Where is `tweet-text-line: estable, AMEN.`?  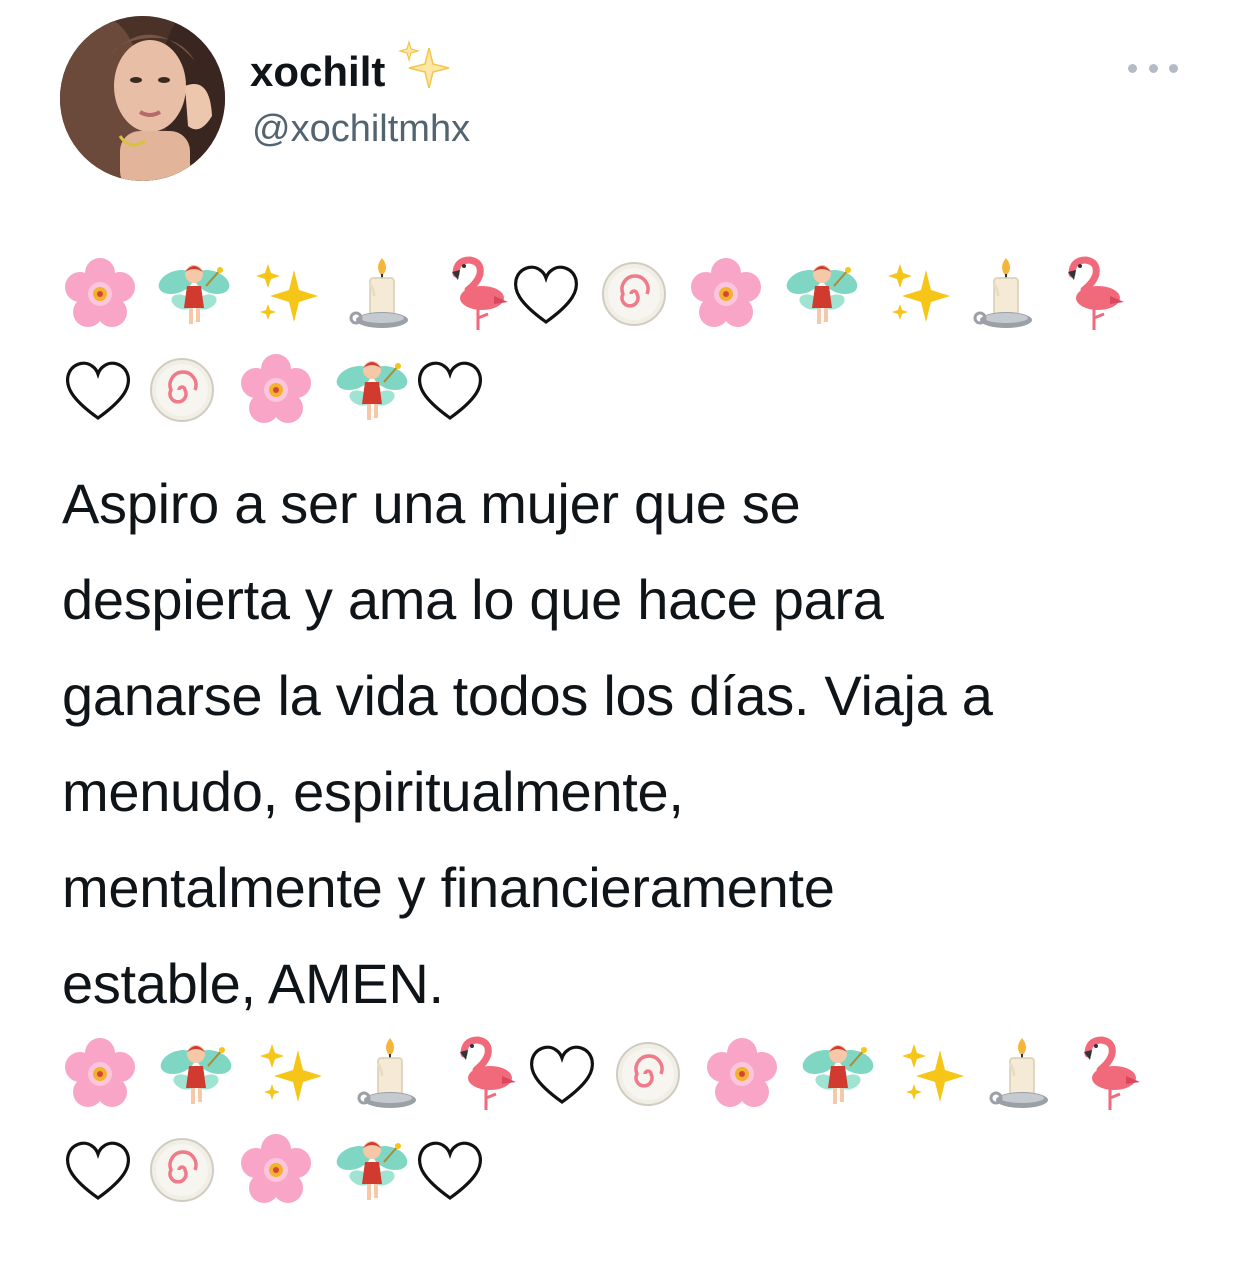 tweet-text-line: estable, AMEN. is located at coordinates (253, 983).